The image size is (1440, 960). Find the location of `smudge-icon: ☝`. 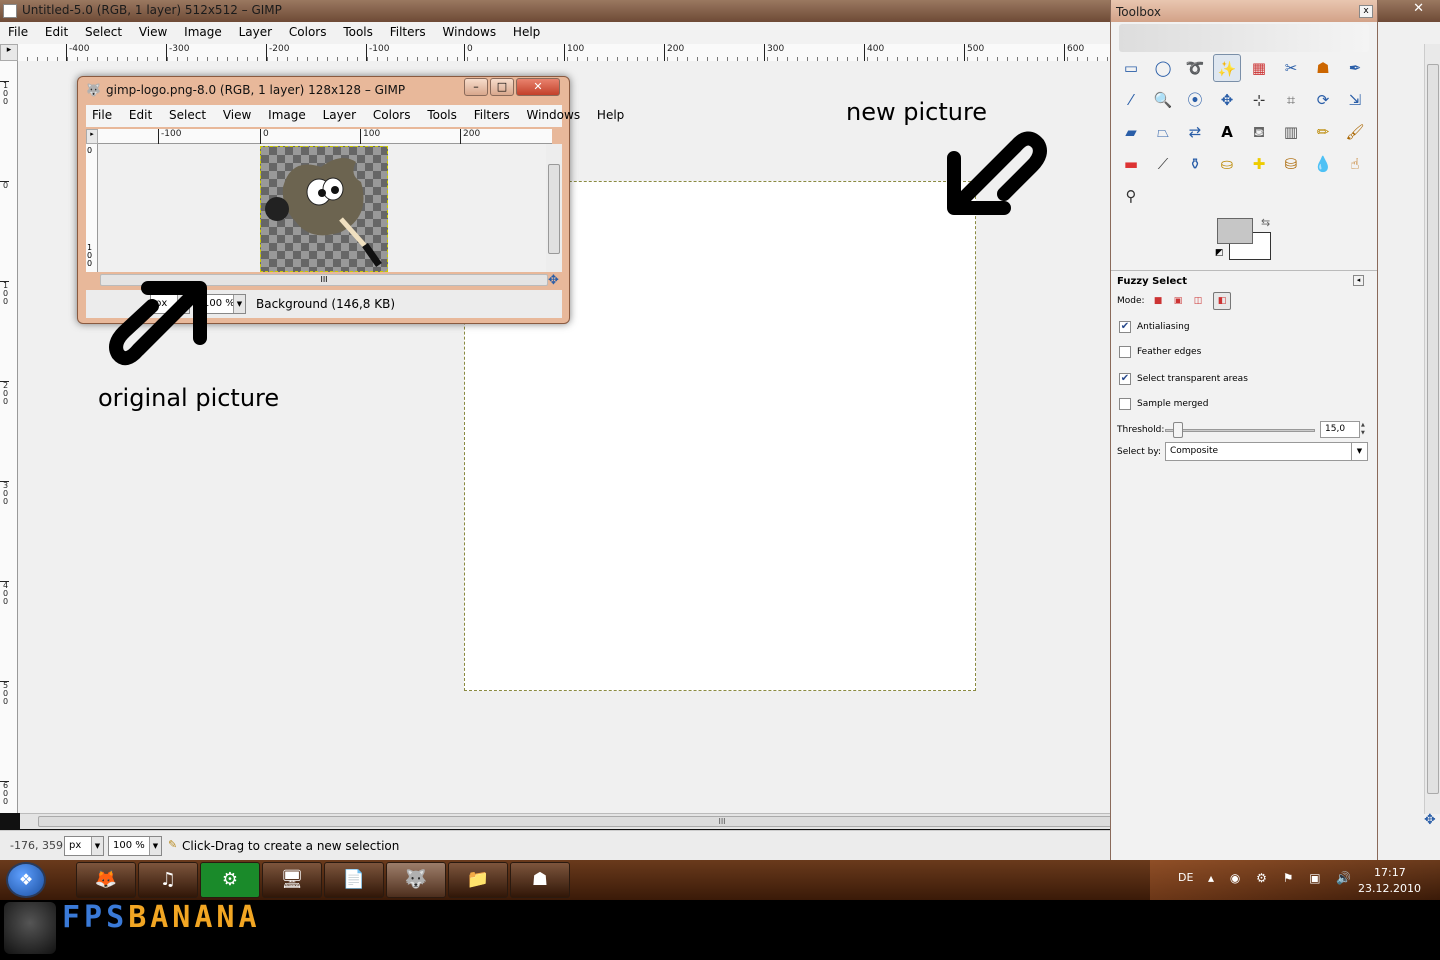

smudge-icon: ☝ is located at coordinates (1355, 164).